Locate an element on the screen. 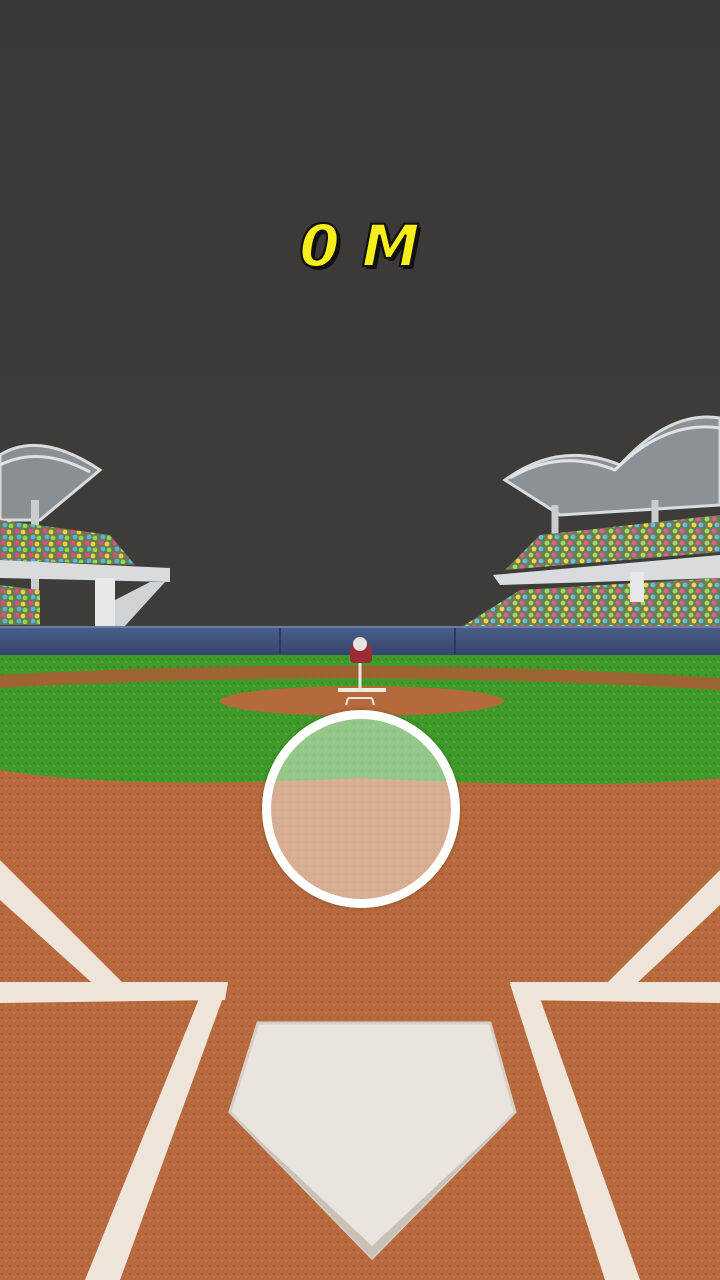  swing-target-button is located at coordinates (361, 809).